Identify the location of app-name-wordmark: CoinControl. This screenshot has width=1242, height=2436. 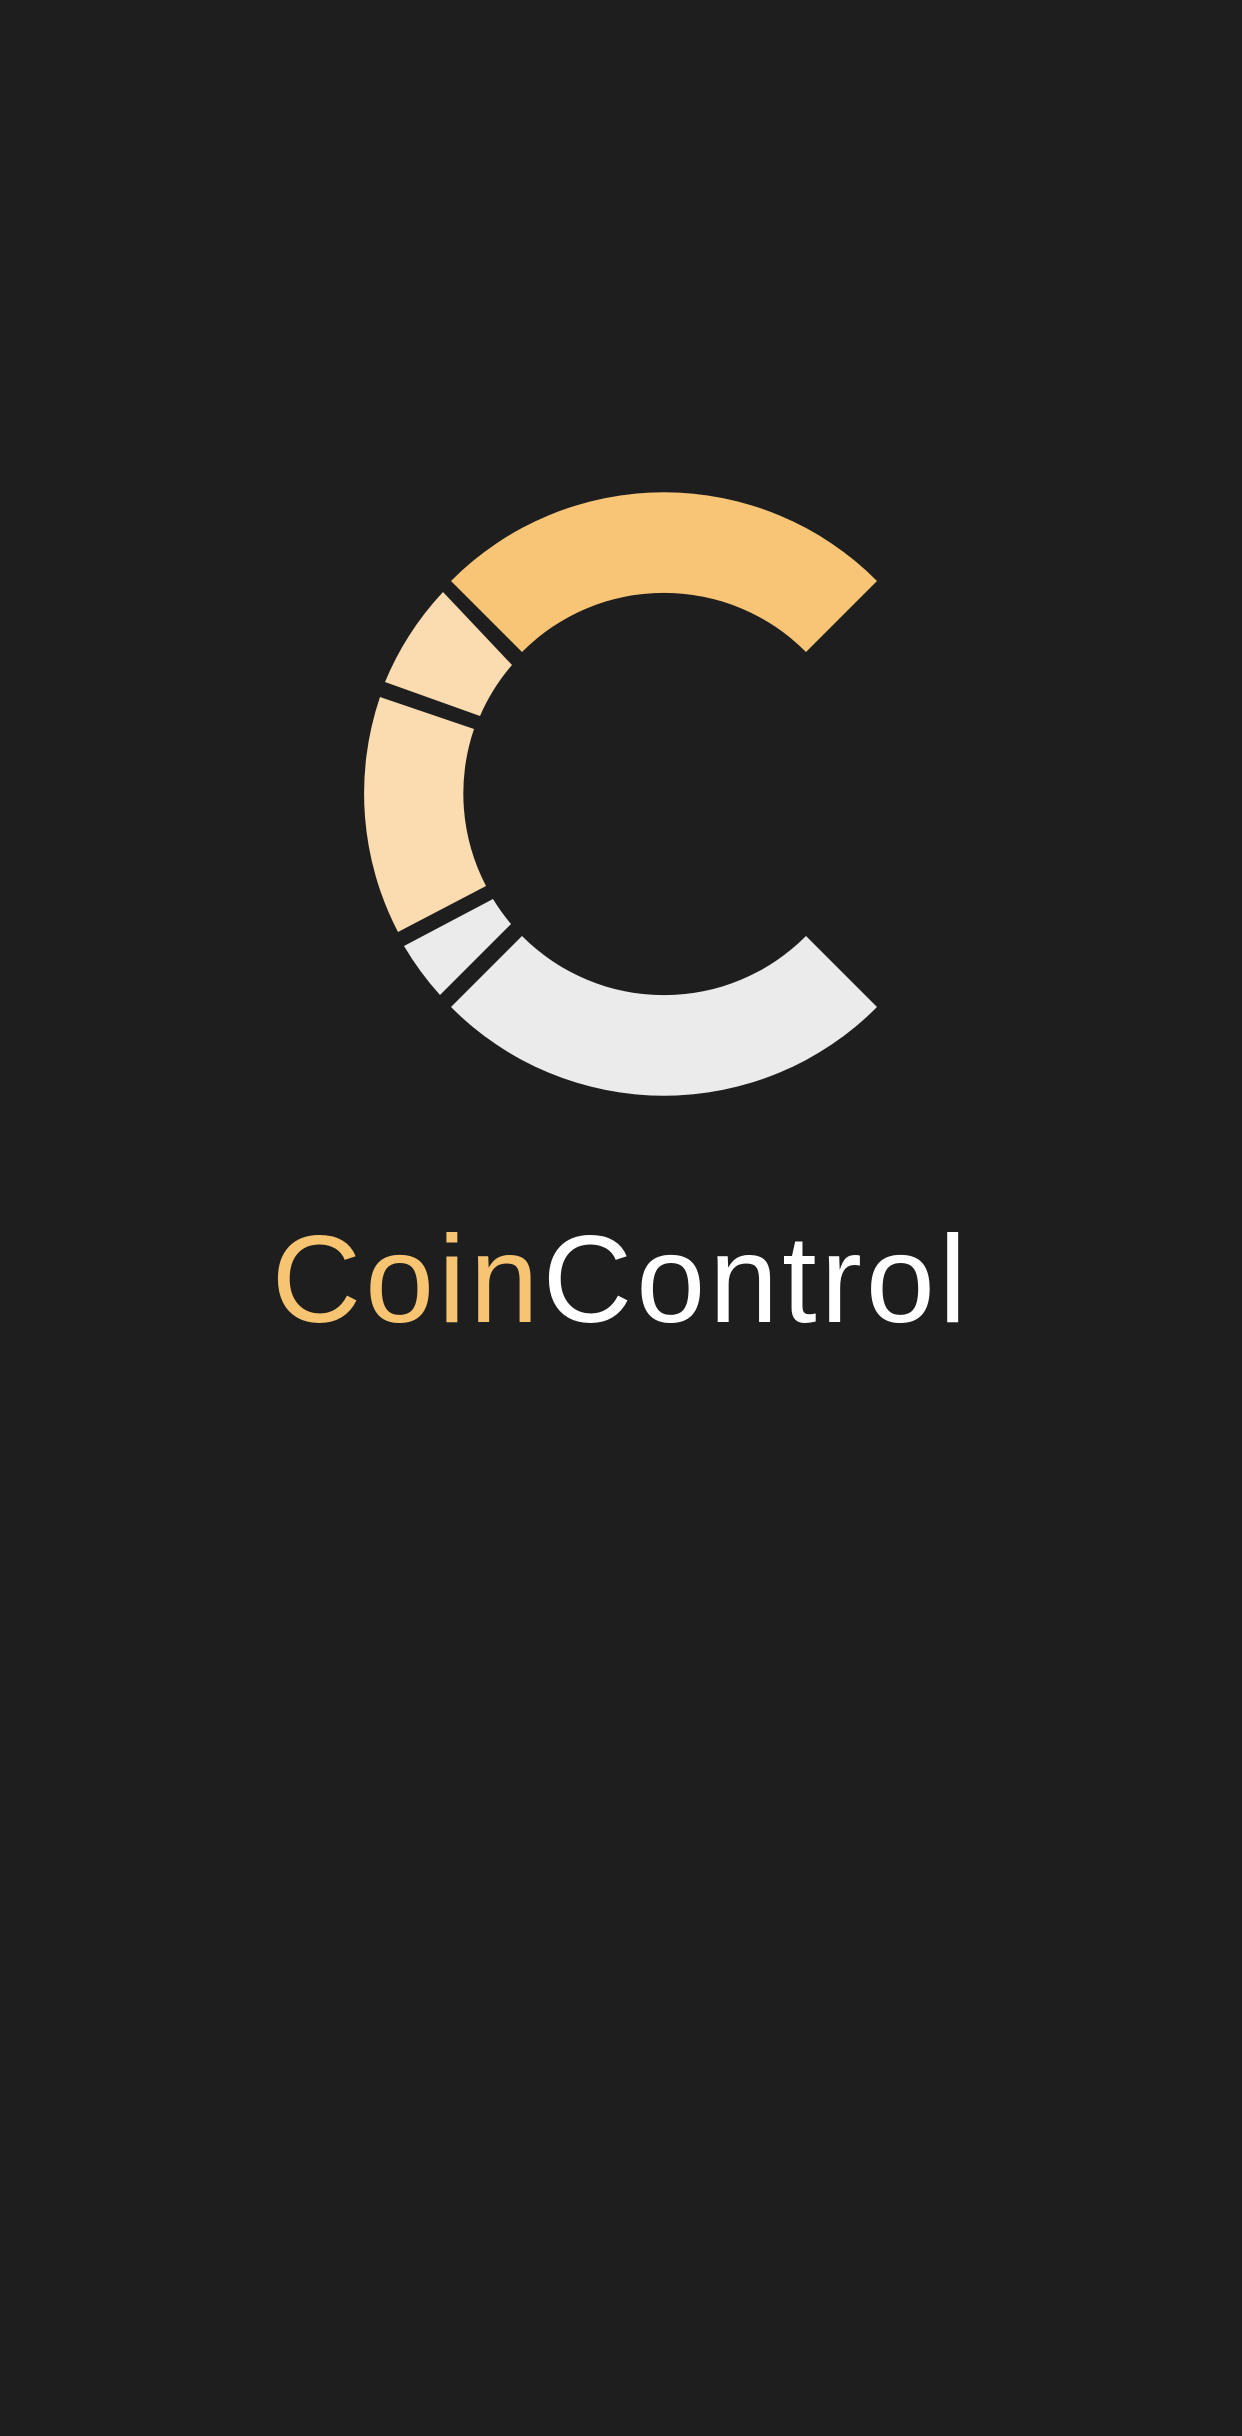
(621, 1280).